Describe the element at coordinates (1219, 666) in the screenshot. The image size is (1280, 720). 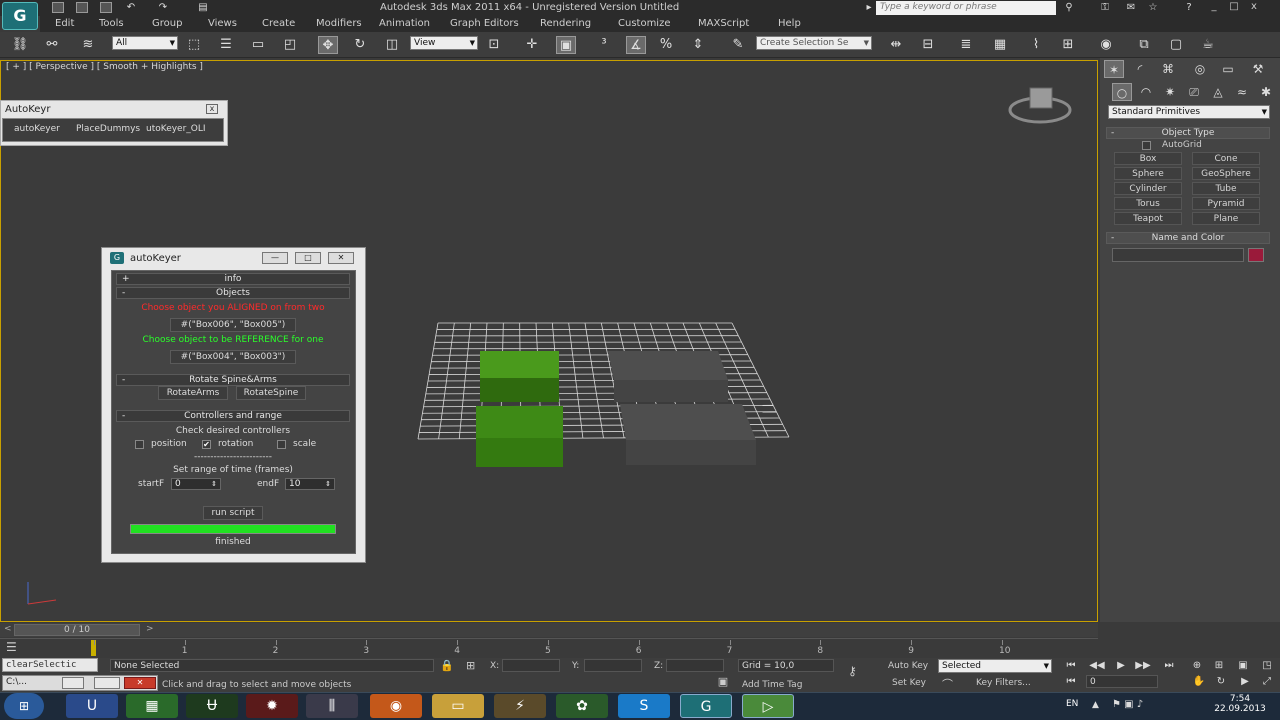
I see `zoom-all-icon: ⊞` at that location.